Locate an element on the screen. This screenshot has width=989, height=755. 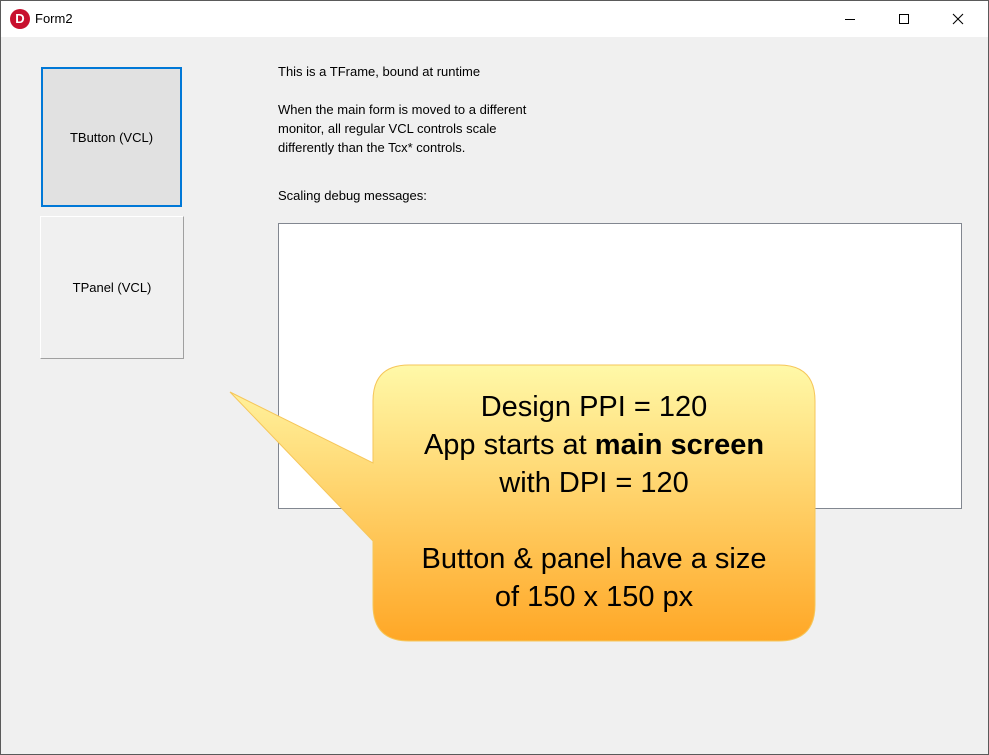
callout-gap is located at coordinates (594, 521).